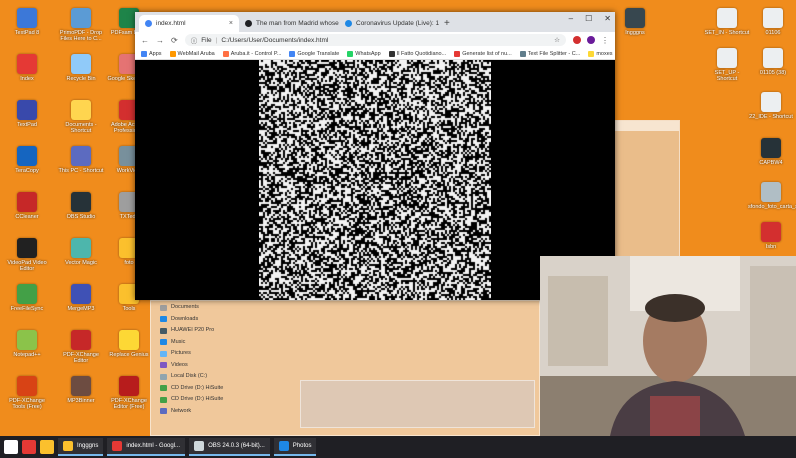  I want to click on desktop-icon-label: Recycle Bin, so click(81, 79).